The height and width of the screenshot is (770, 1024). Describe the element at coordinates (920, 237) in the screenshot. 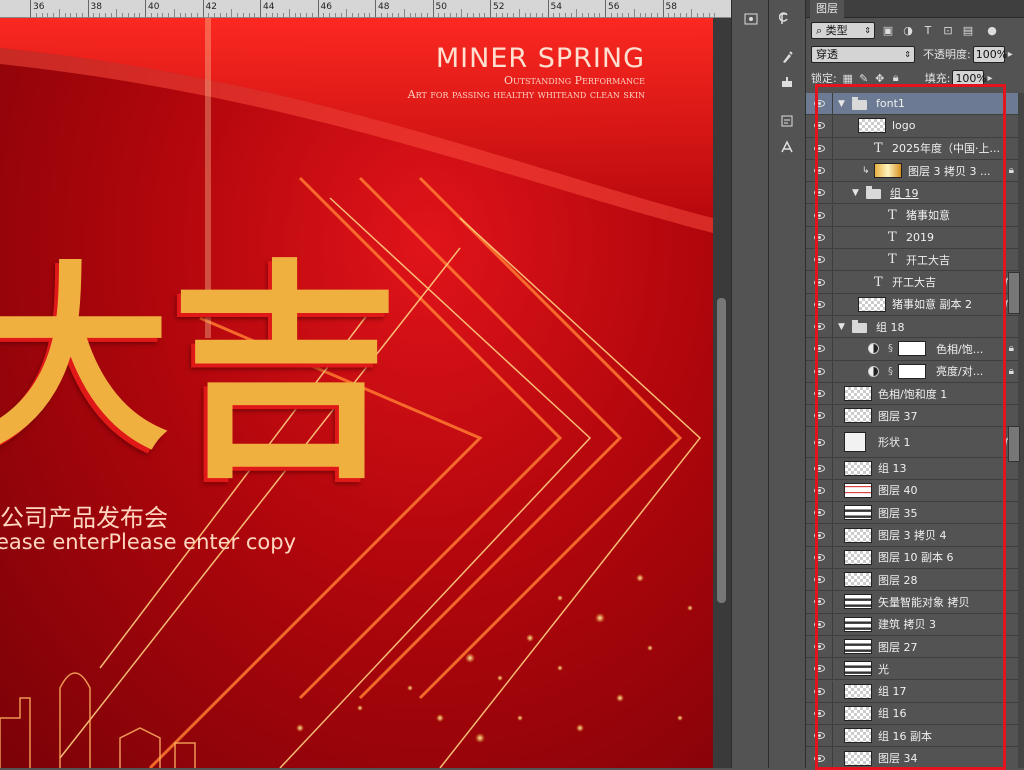

I see `layer-name: 2019` at that location.